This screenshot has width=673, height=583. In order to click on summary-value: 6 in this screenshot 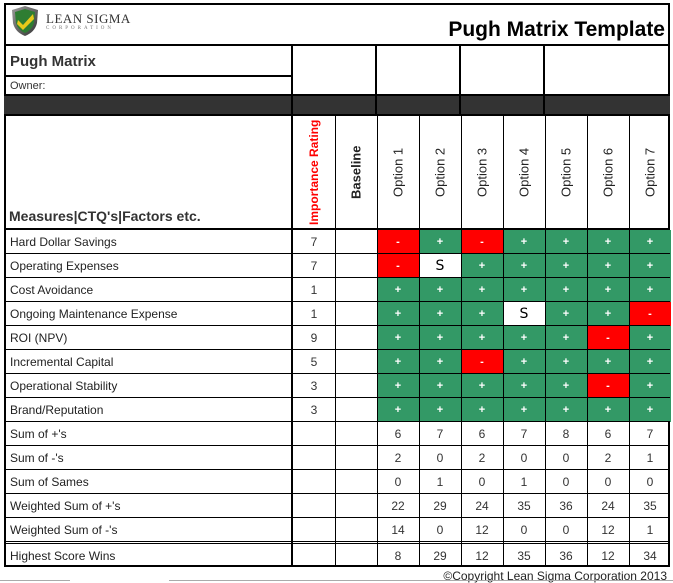, I will do `click(398, 434)`.